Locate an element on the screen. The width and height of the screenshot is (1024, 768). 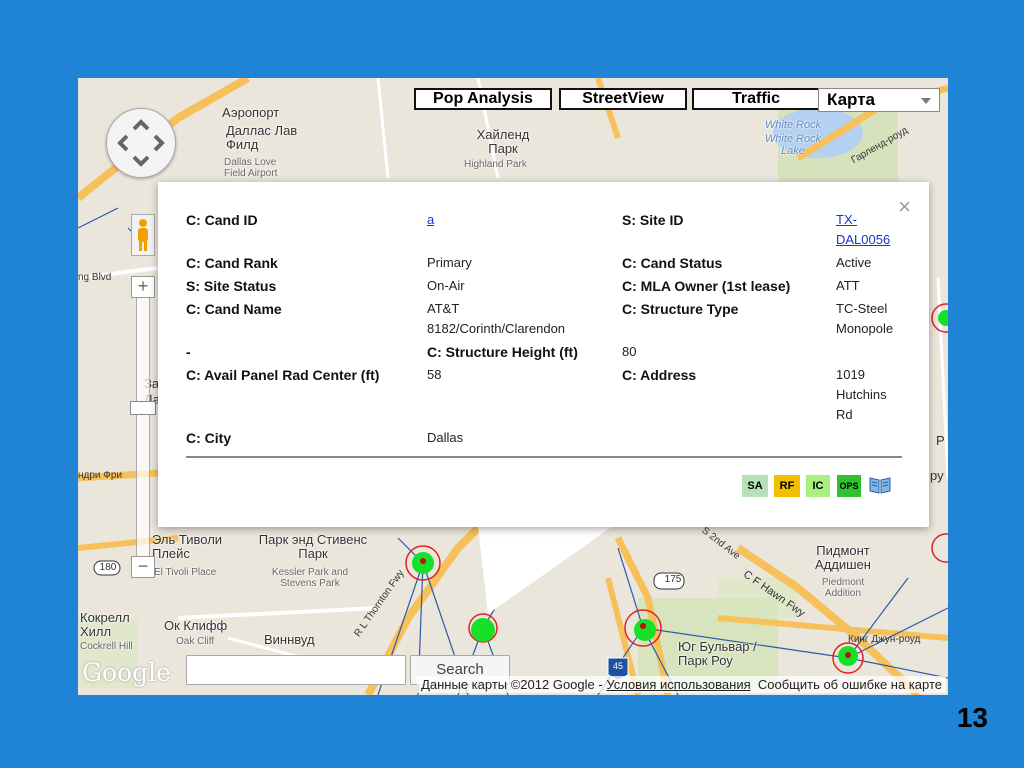
pegman-icon is located at coordinates (143, 235).